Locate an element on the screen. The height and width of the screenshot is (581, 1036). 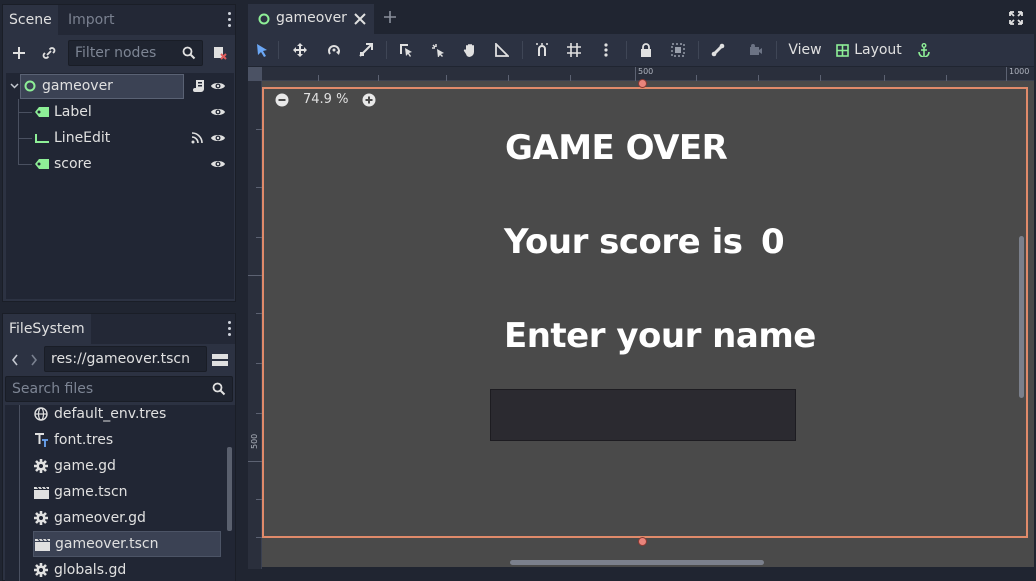
forward-arrow-icon is located at coordinates (34, 360).